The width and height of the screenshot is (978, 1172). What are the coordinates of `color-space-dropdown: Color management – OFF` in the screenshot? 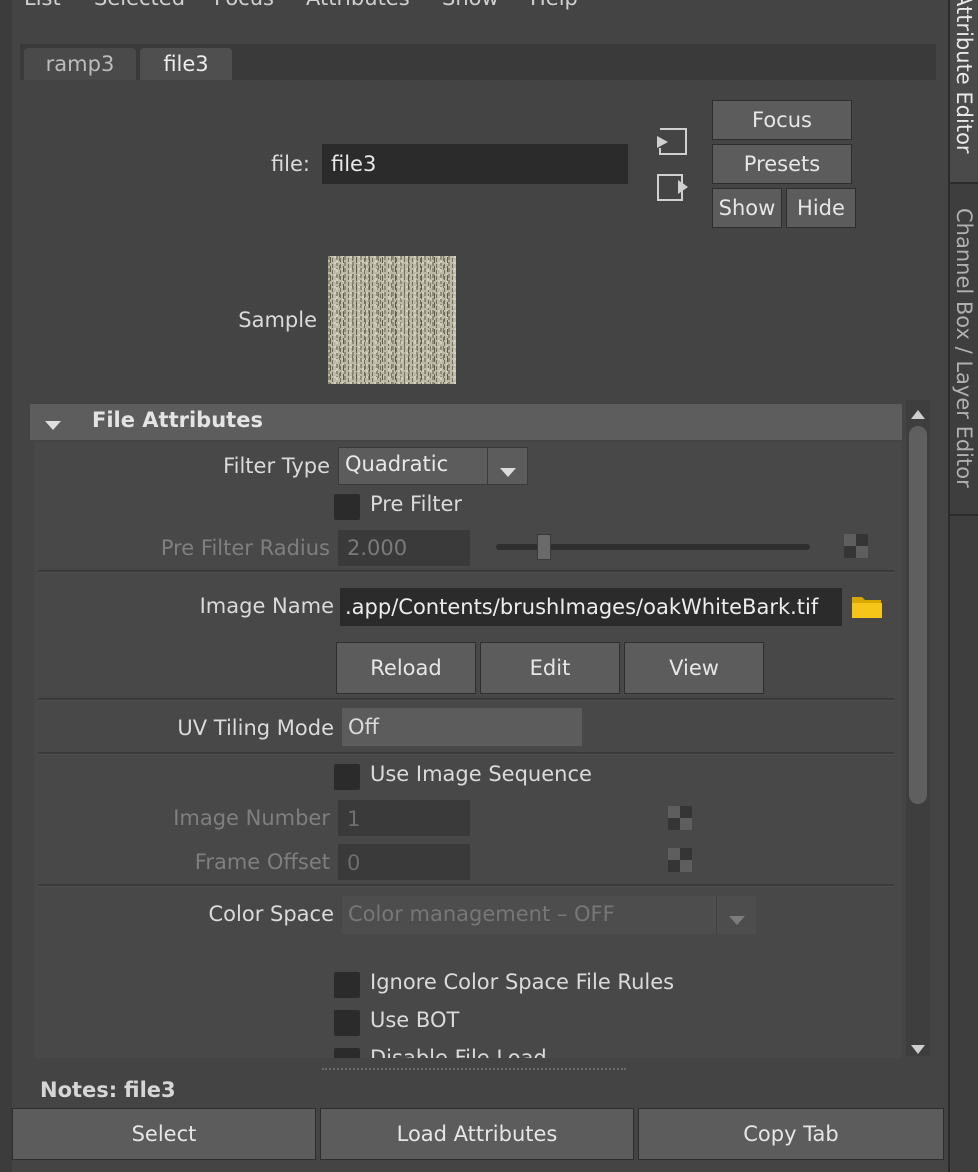 It's located at (549, 915).